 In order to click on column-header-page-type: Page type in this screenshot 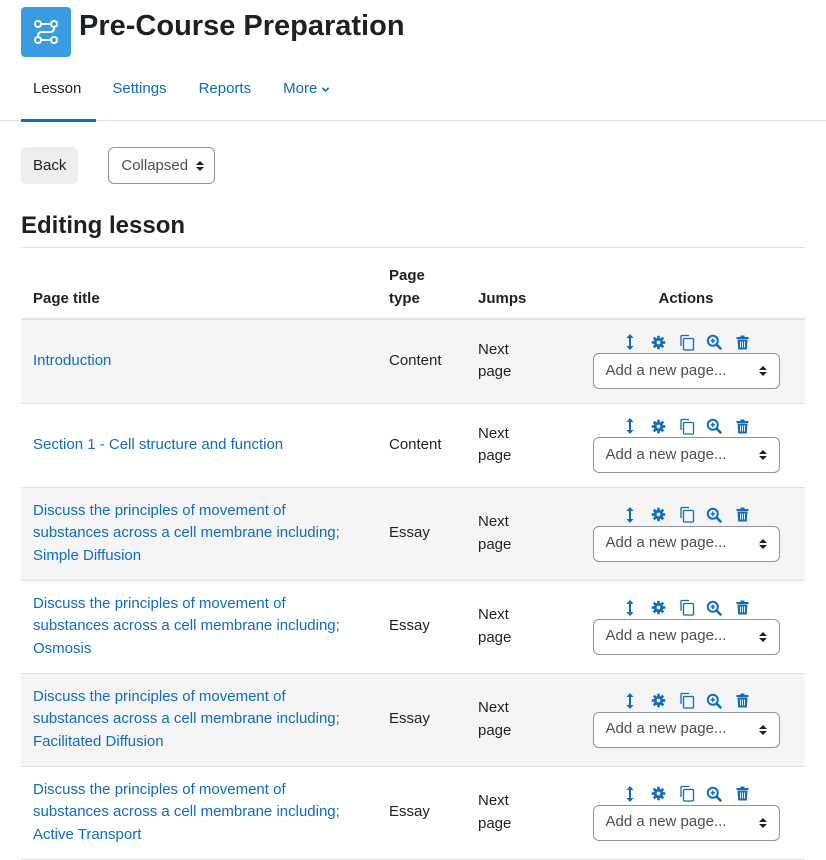, I will do `click(421, 287)`.